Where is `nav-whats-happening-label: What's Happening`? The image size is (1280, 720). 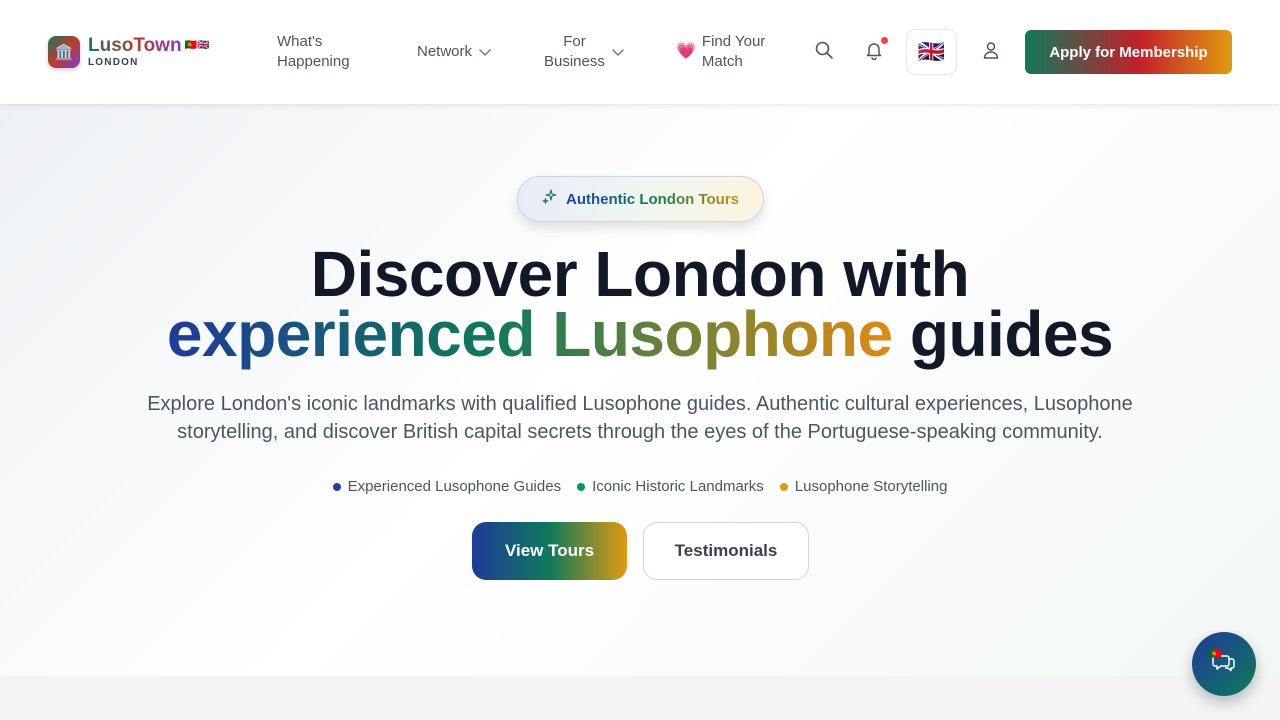 nav-whats-happening-label: What's Happening is located at coordinates (313, 52).